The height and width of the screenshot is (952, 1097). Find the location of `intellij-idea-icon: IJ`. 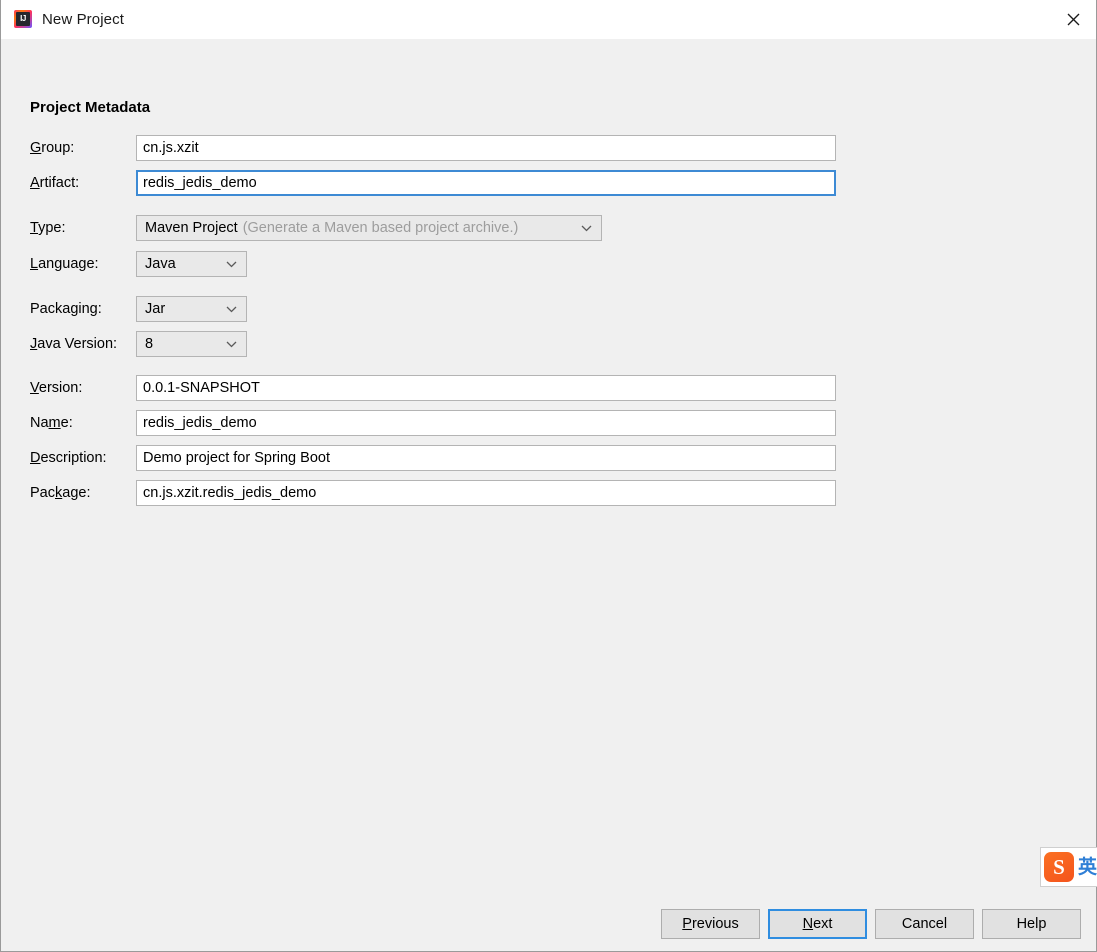

intellij-idea-icon: IJ is located at coordinates (23, 19).